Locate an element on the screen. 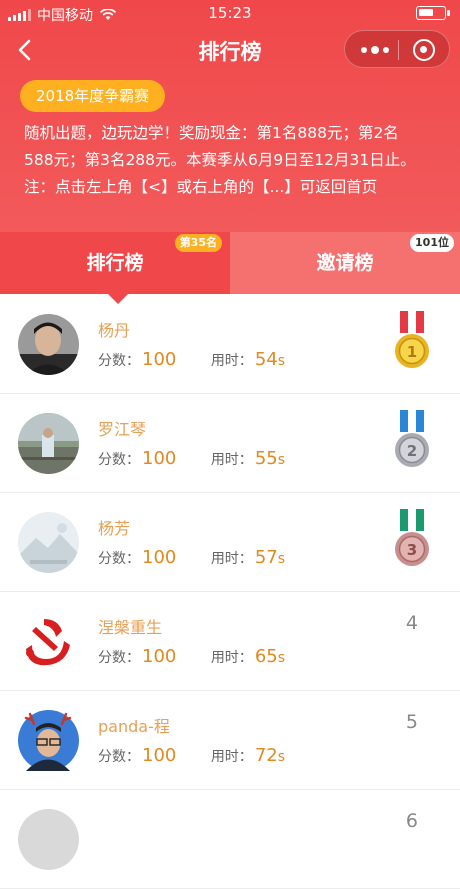 The width and height of the screenshot is (460, 889). status-time: 15:23 is located at coordinates (230, 13).